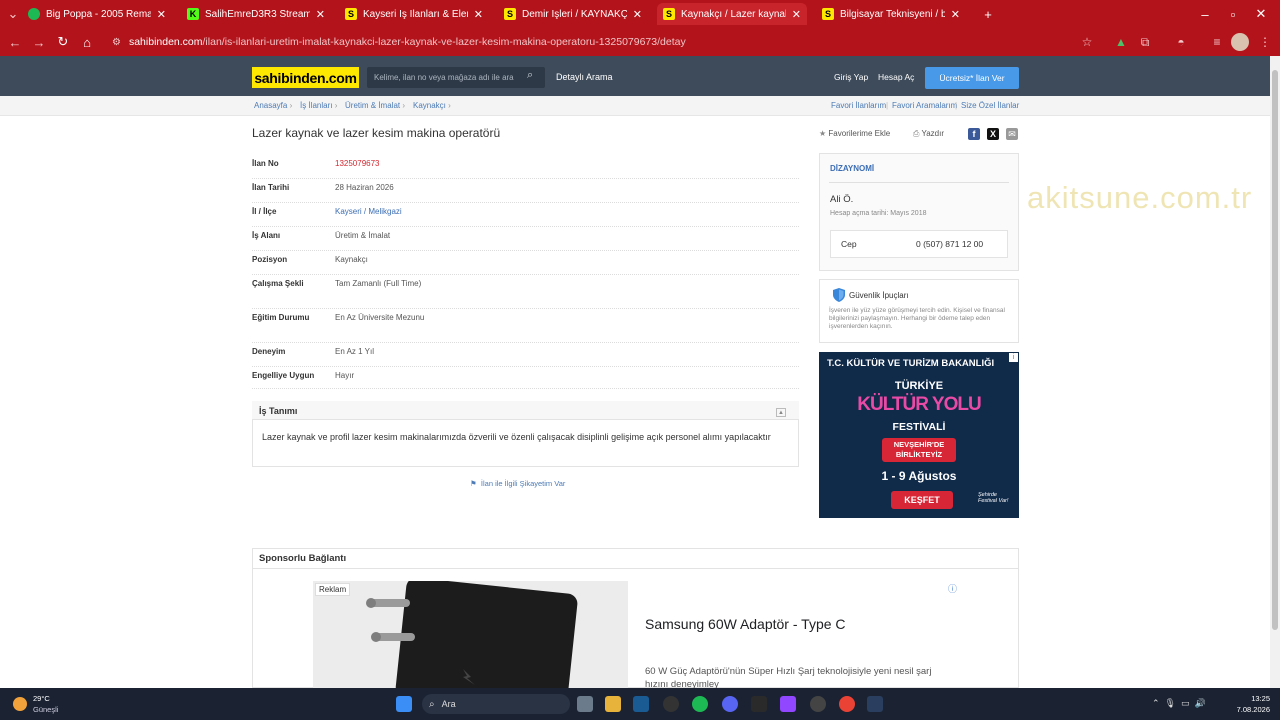 The image size is (1280, 720). What do you see at coordinates (1240, 42) in the screenshot?
I see `profile-avatar` at bounding box center [1240, 42].